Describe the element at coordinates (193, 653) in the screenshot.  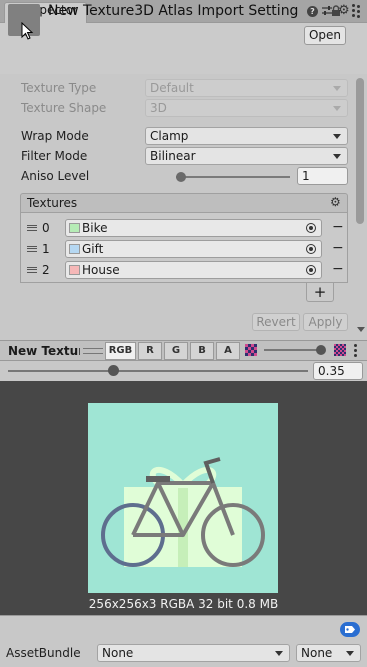
I see `asset-bundle-name-dropdown: None` at that location.